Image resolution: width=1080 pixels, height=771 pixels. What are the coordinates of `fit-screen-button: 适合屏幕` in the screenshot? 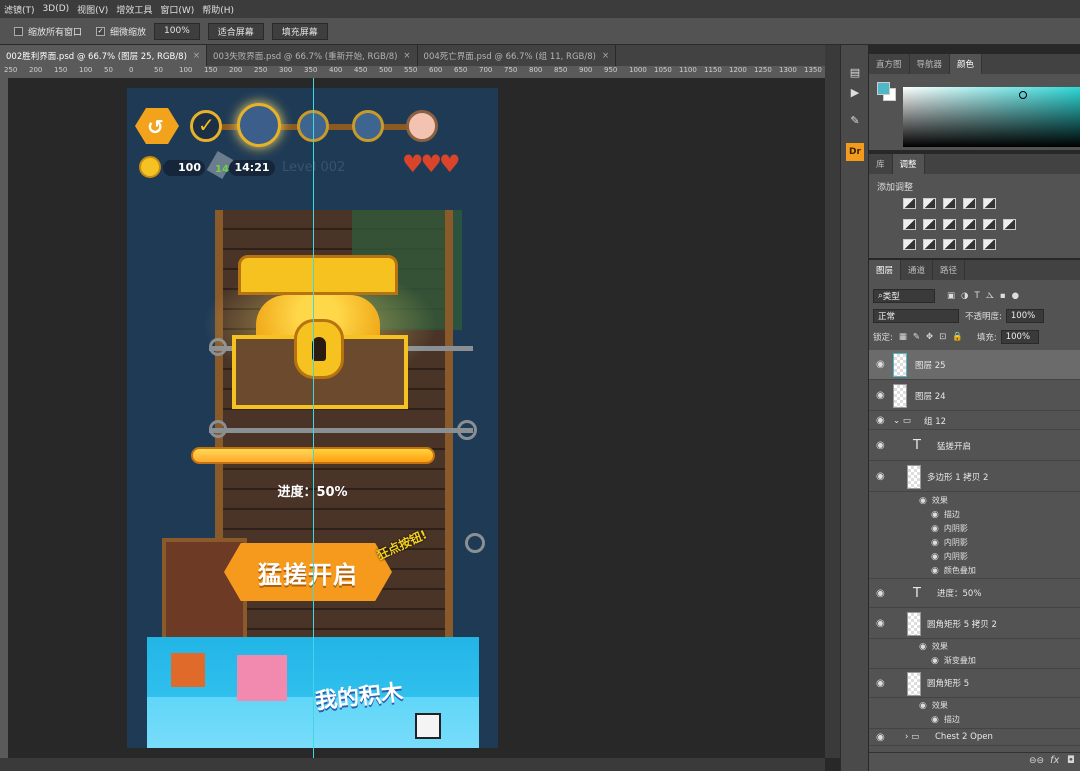 It's located at (235, 31).